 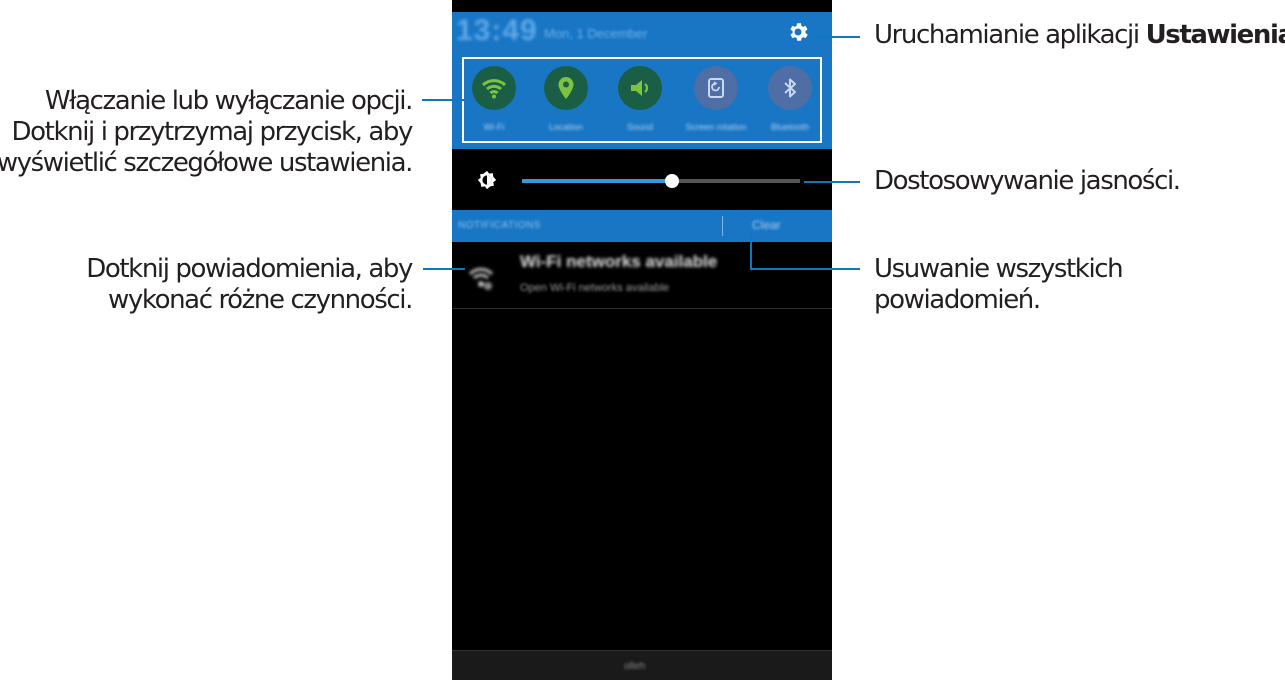 I want to click on toggle-screen-rotation: Screen rotation, so click(x=716, y=106).